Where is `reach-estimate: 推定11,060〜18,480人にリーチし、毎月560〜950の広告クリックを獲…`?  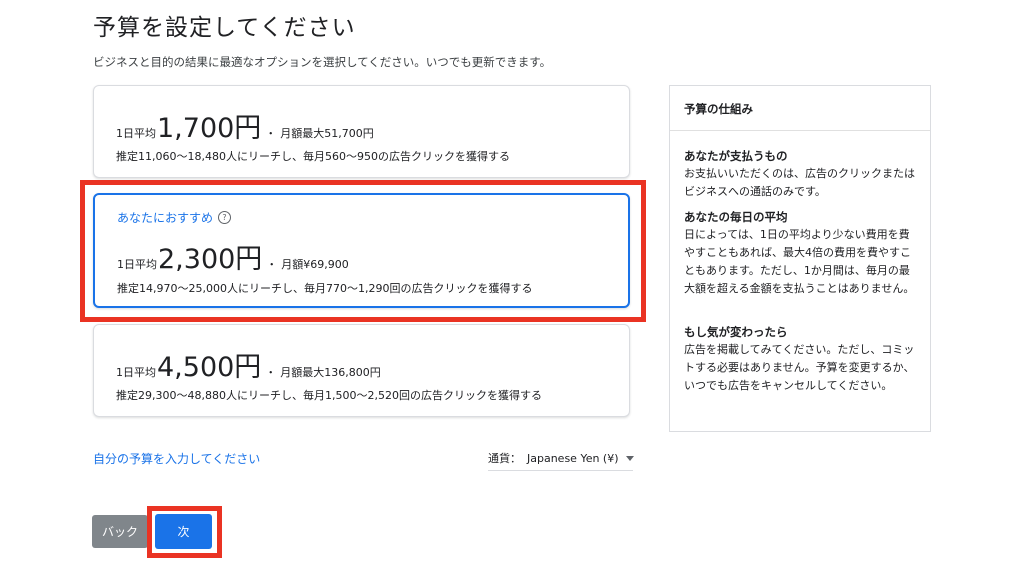
reach-estimate: 推定11,060〜18,480人にリーチし、毎月560〜950の広告クリックを獲… is located at coordinates (313, 156).